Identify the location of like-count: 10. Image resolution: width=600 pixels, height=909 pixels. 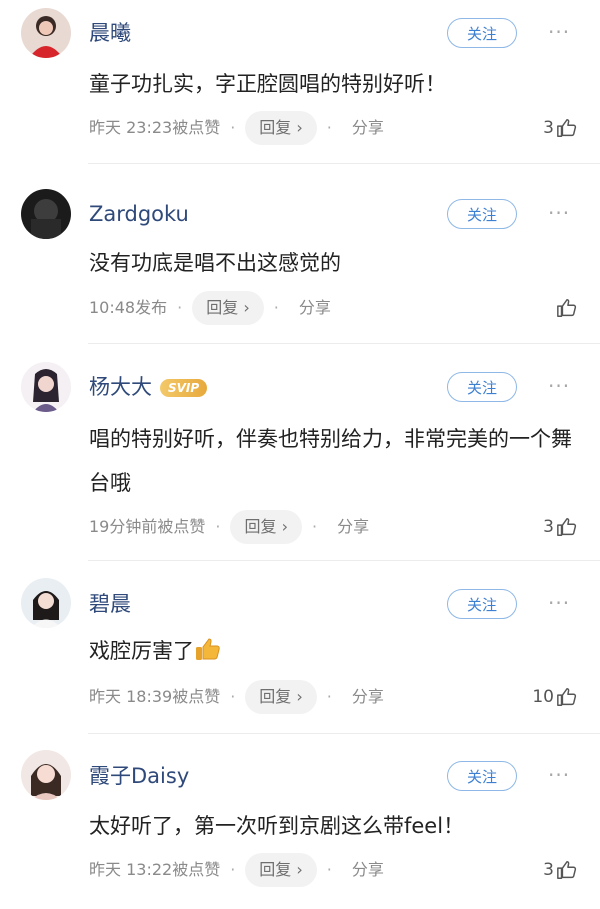
(543, 697).